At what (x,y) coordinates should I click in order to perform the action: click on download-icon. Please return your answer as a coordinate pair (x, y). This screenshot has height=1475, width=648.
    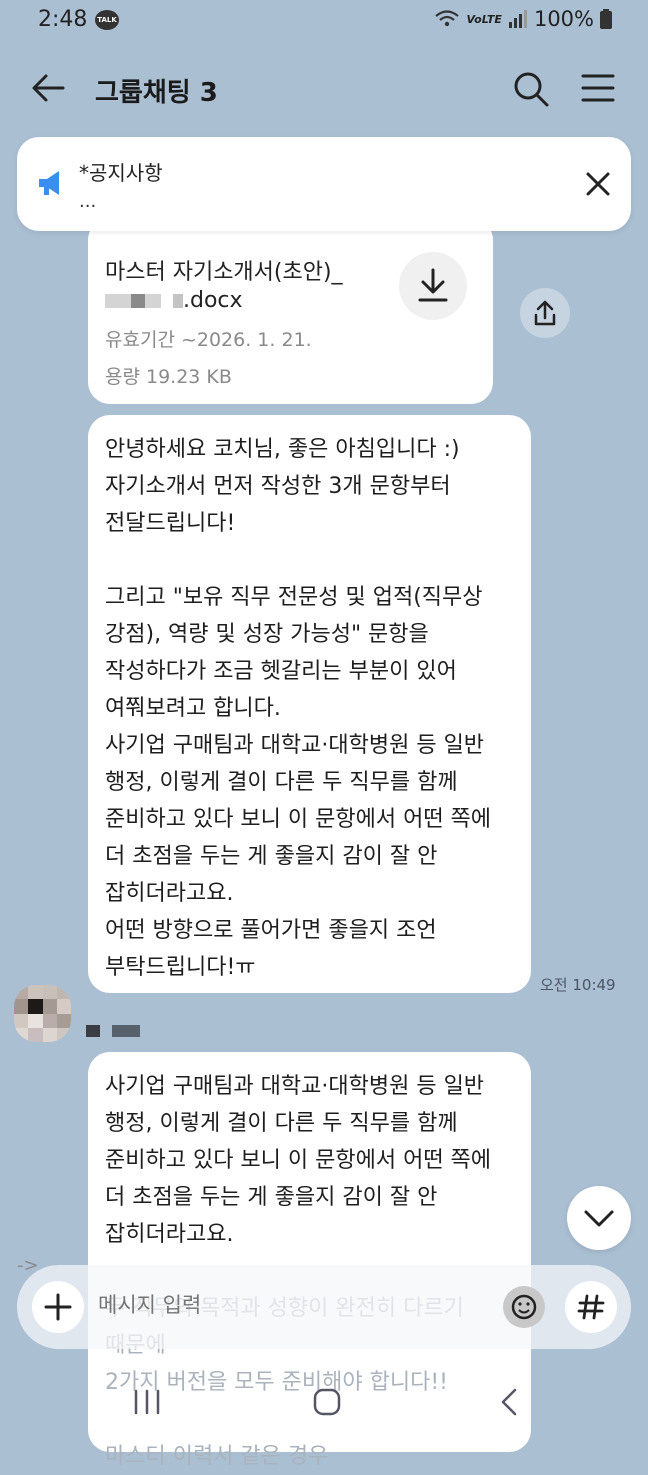
    Looking at the image, I should click on (433, 285).